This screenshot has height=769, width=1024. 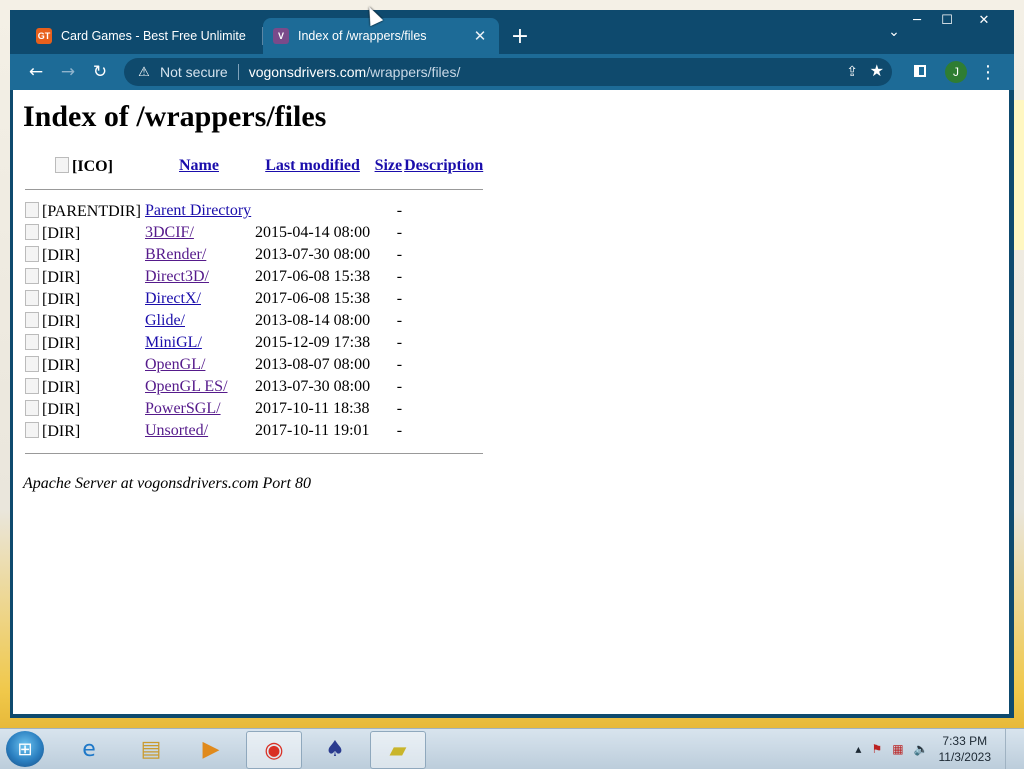 What do you see at coordinates (89, 749) in the screenshot?
I see `internet-explorer-icon: e` at bounding box center [89, 749].